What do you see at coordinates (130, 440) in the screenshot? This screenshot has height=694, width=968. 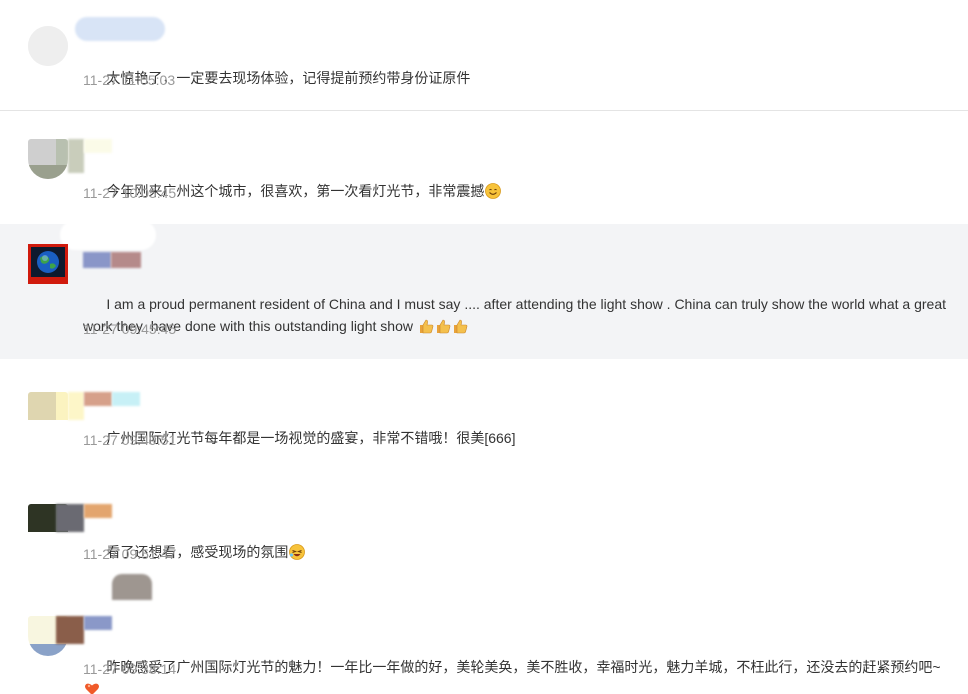 I see `comment-time: 11-27 09:49:51` at bounding box center [130, 440].